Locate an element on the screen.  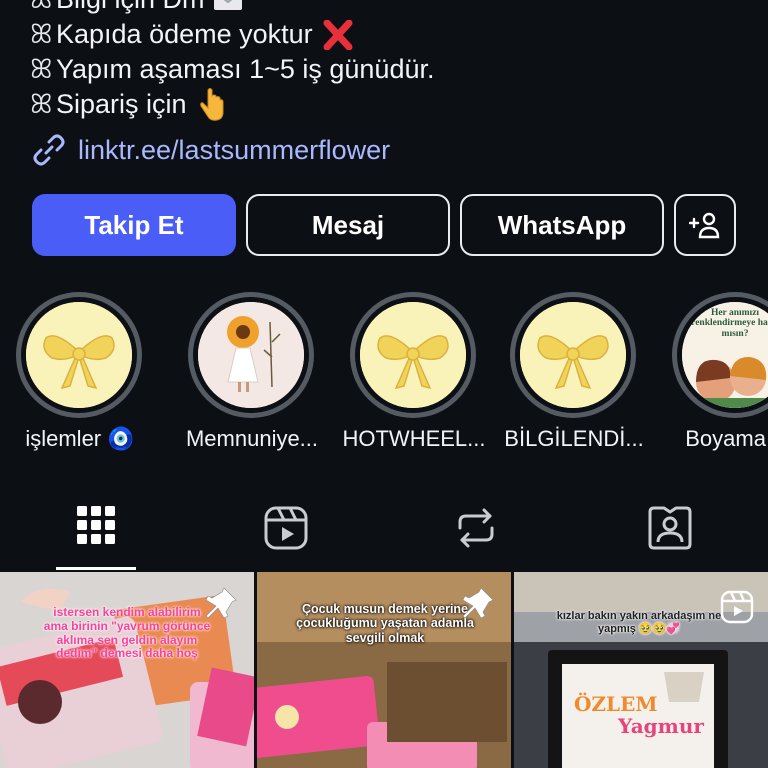
follow-button: Takip Et is located at coordinates (134, 225).